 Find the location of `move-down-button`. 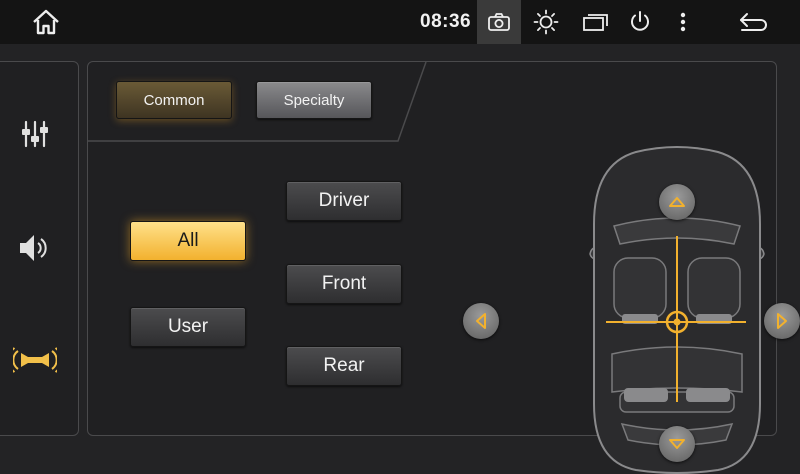

move-down-button is located at coordinates (677, 444).